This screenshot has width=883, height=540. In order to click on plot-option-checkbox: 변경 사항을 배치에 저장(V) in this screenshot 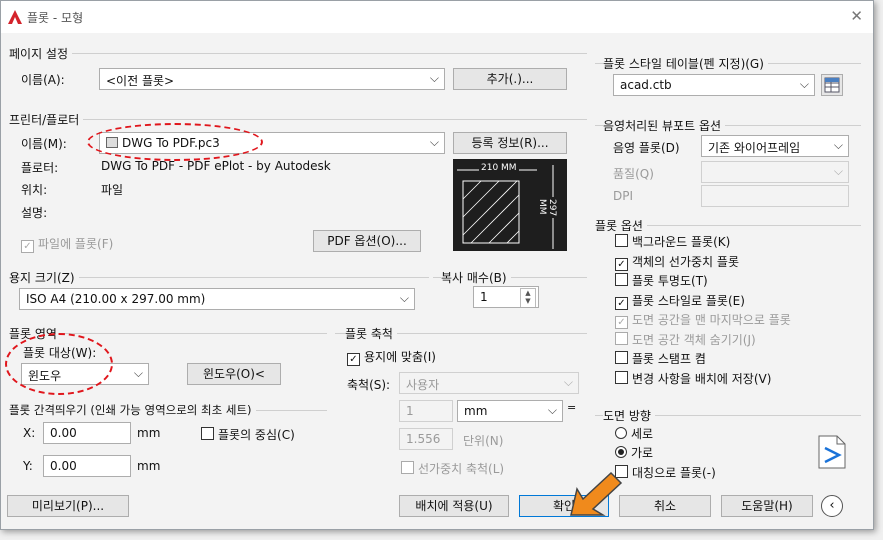, I will do `click(693, 378)`.